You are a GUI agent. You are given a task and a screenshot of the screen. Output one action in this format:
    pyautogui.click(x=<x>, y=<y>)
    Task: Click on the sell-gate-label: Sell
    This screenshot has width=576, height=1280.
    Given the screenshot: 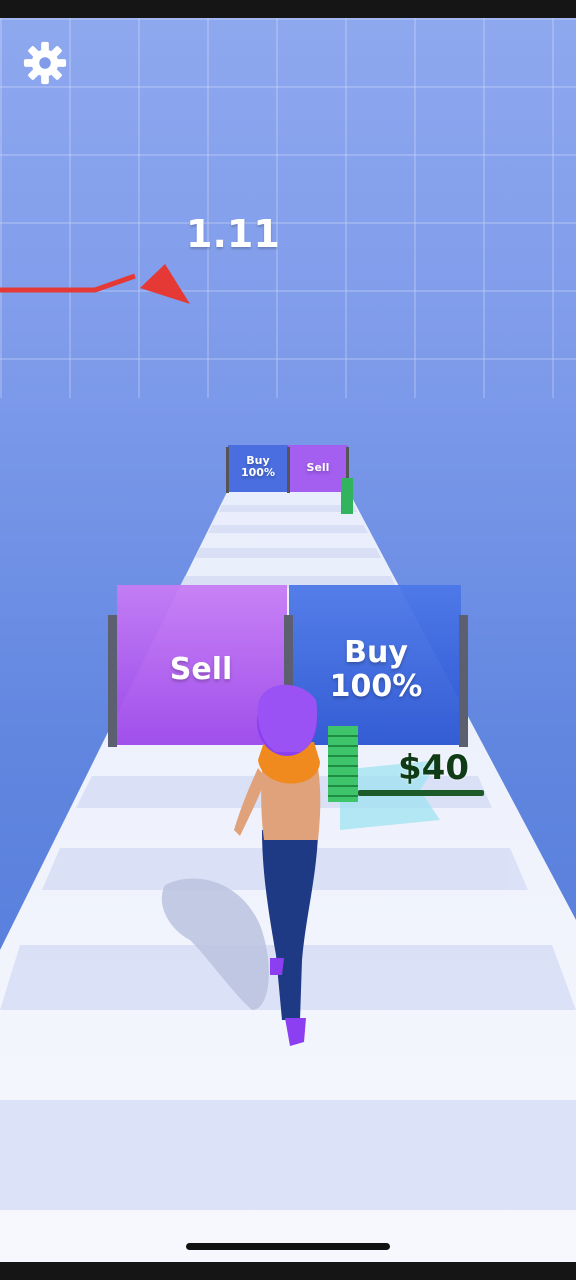 What is the action you would take?
    pyautogui.click(x=201, y=669)
    